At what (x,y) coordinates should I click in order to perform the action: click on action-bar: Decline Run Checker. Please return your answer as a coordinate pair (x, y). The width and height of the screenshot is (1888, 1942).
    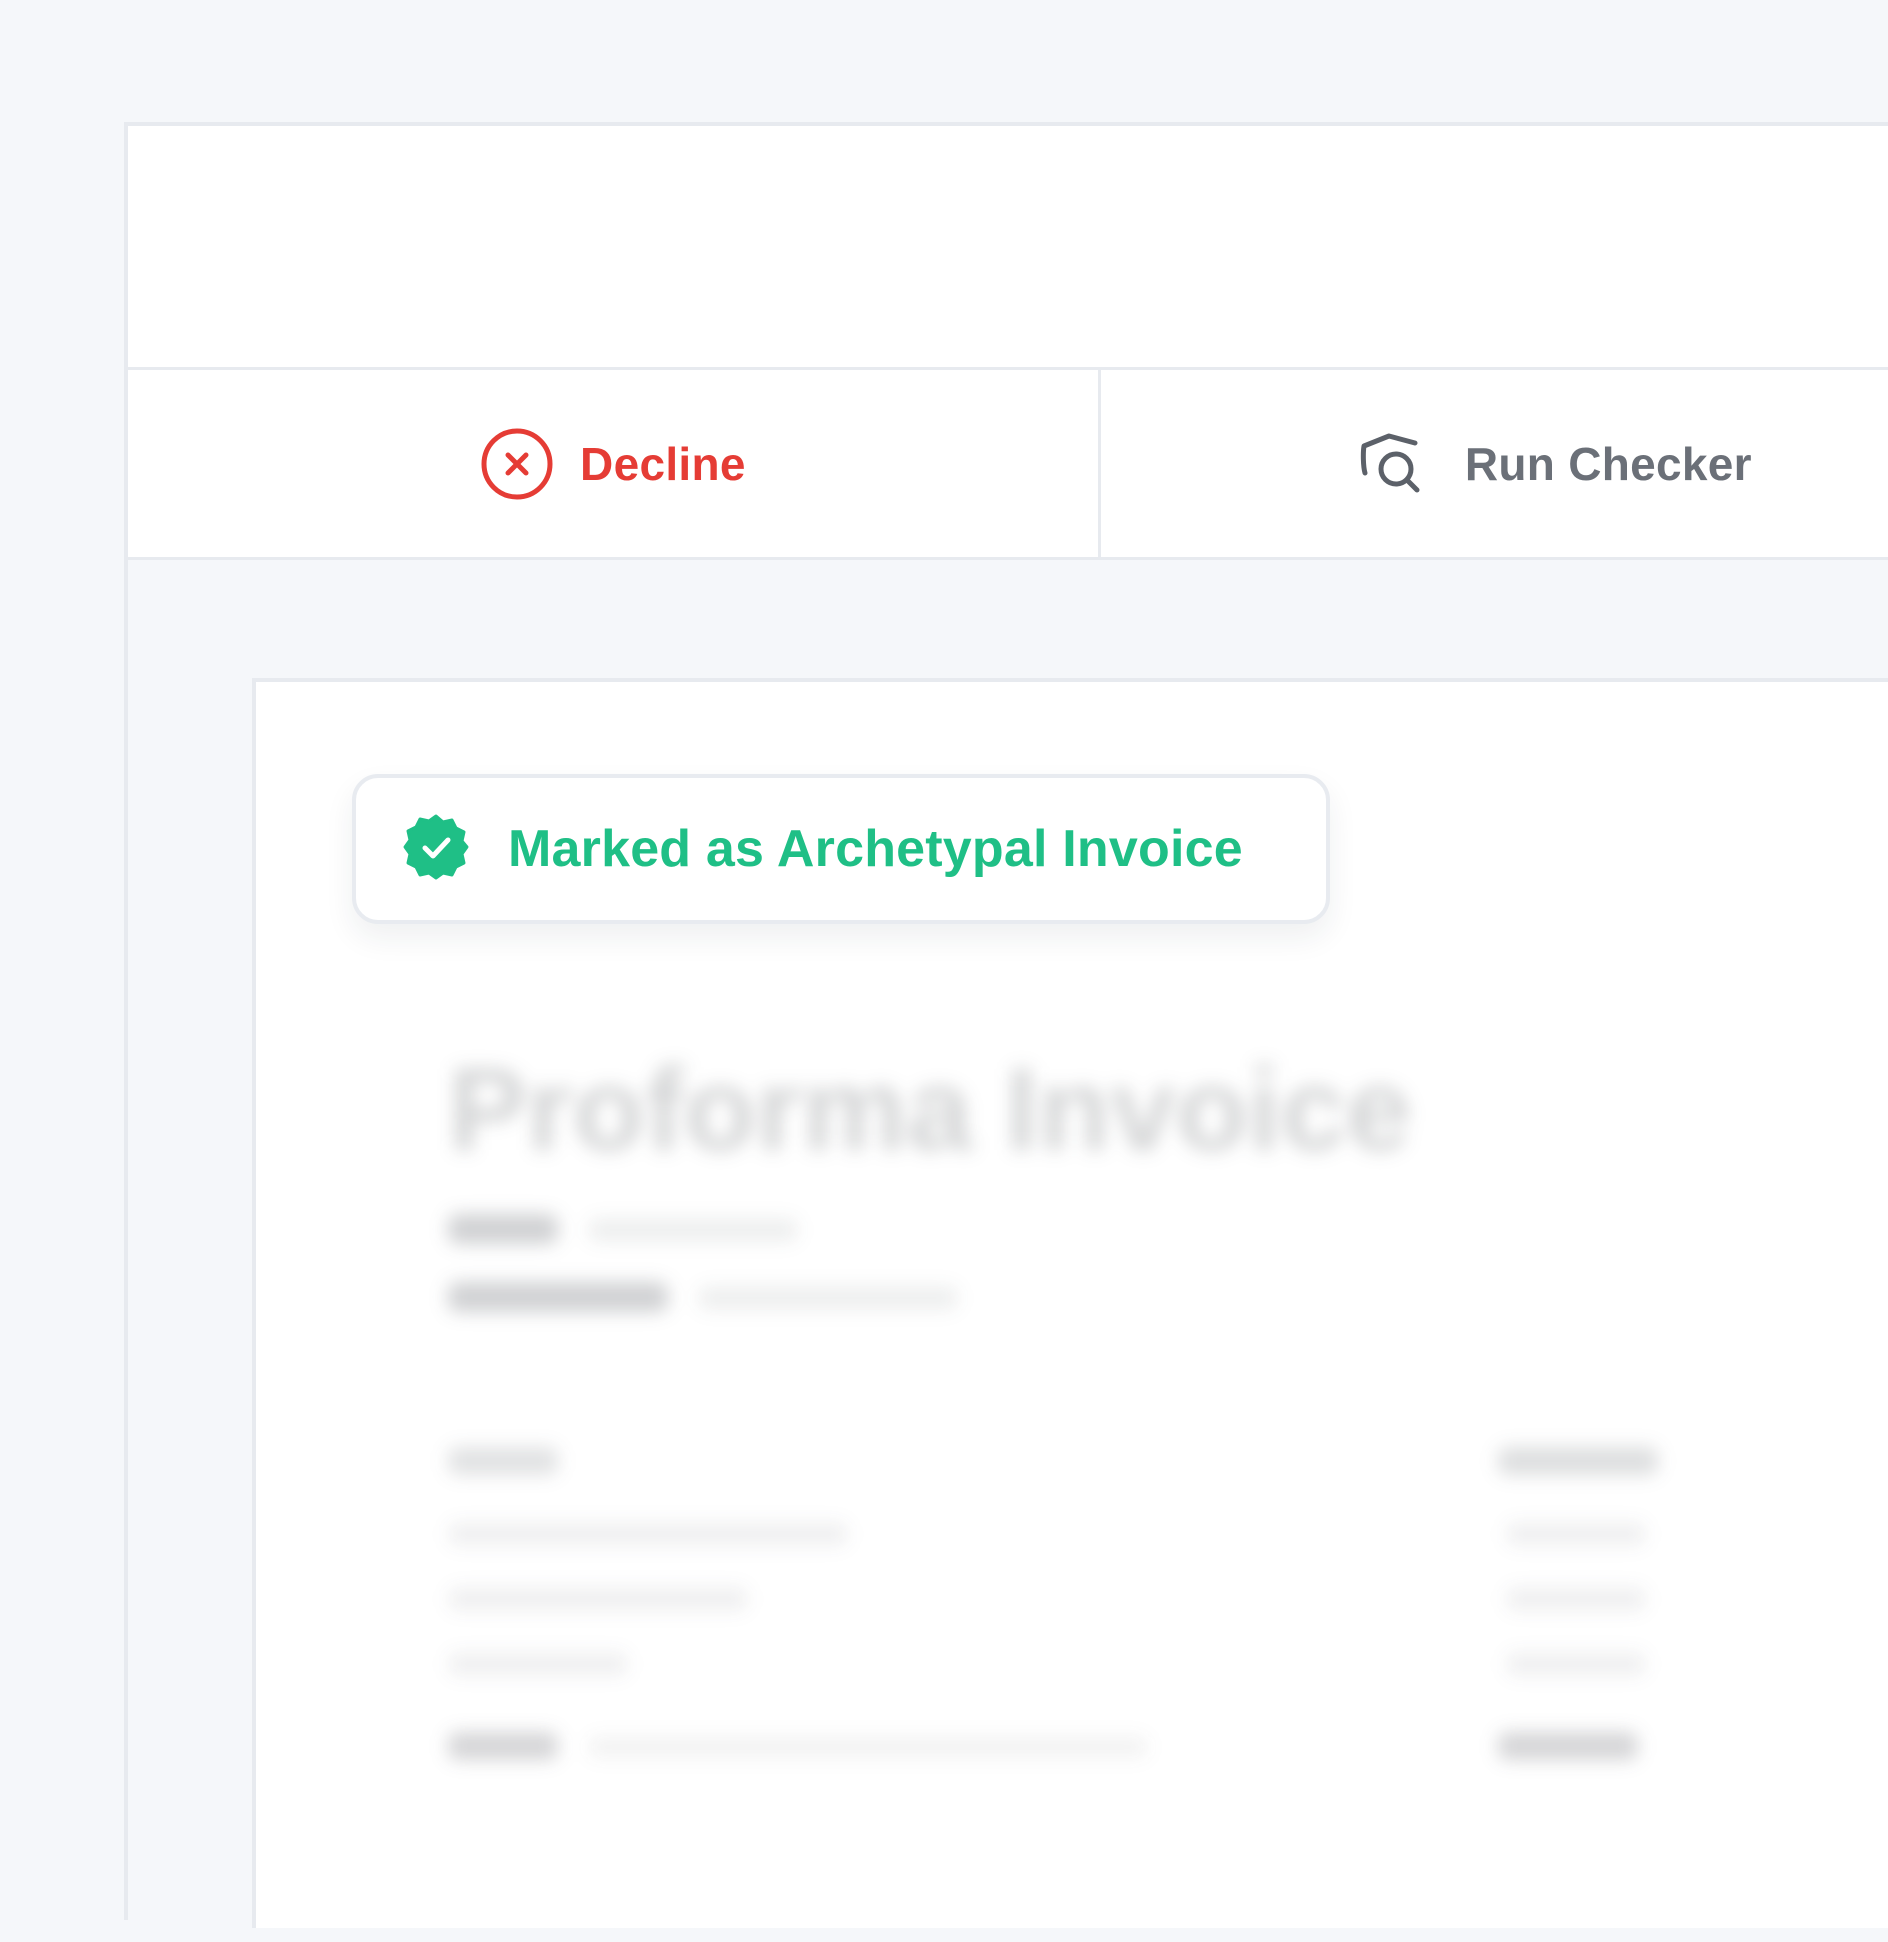
    Looking at the image, I should click on (1008, 465).